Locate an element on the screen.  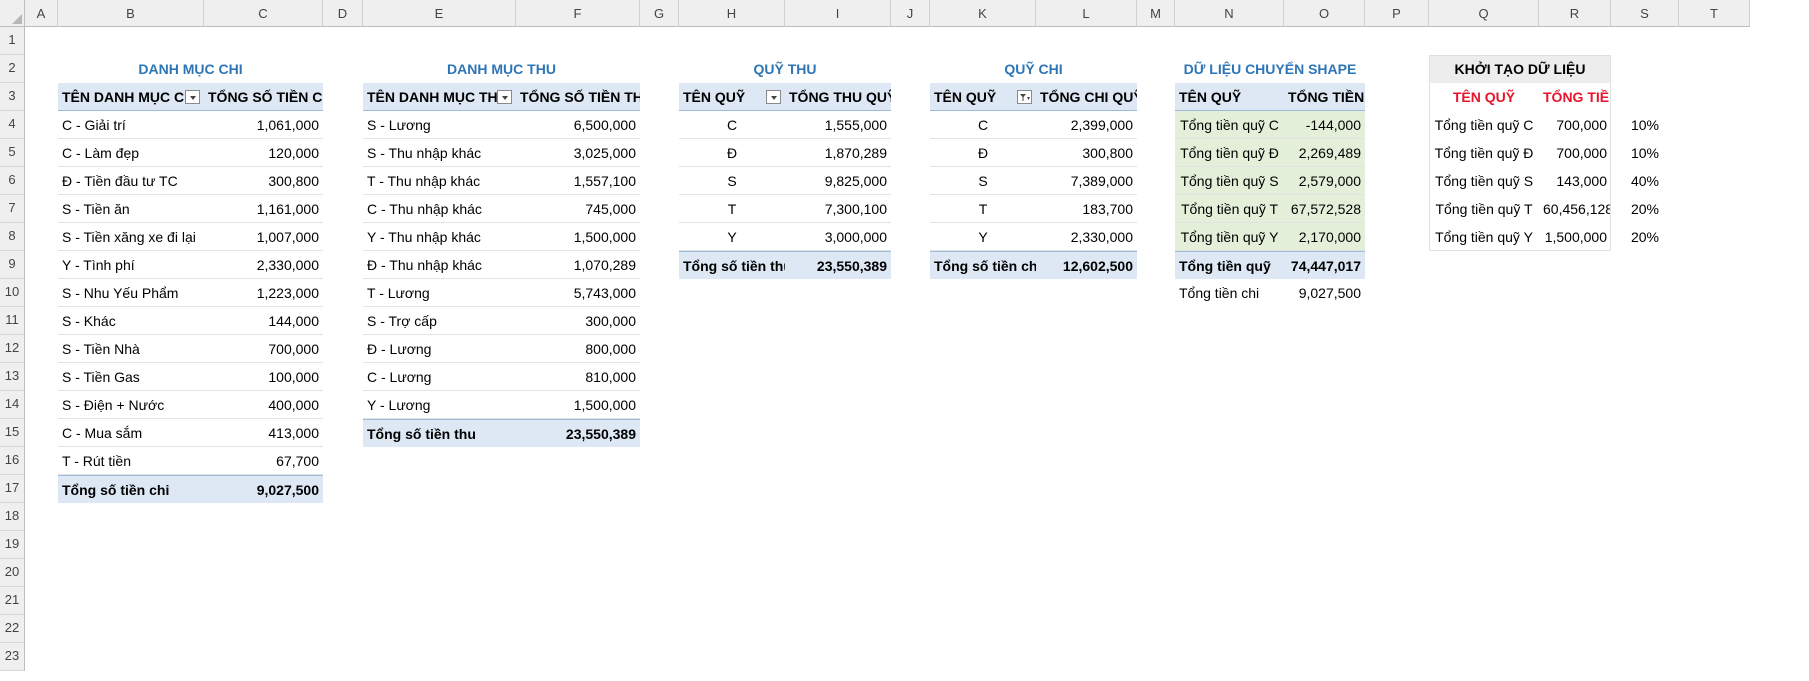
khoi_tao-header-name: TÊN QUỸ is located at coordinates (1484, 97).